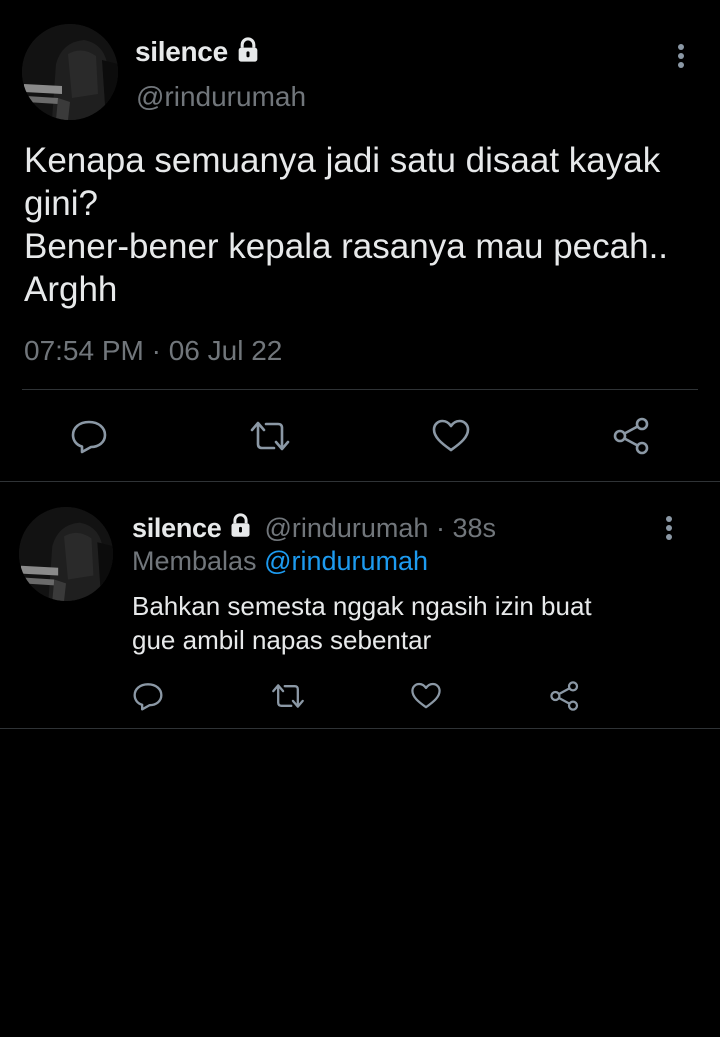  What do you see at coordinates (380, 528) in the screenshot?
I see `author-handle-time: @rindurumah · 38s` at bounding box center [380, 528].